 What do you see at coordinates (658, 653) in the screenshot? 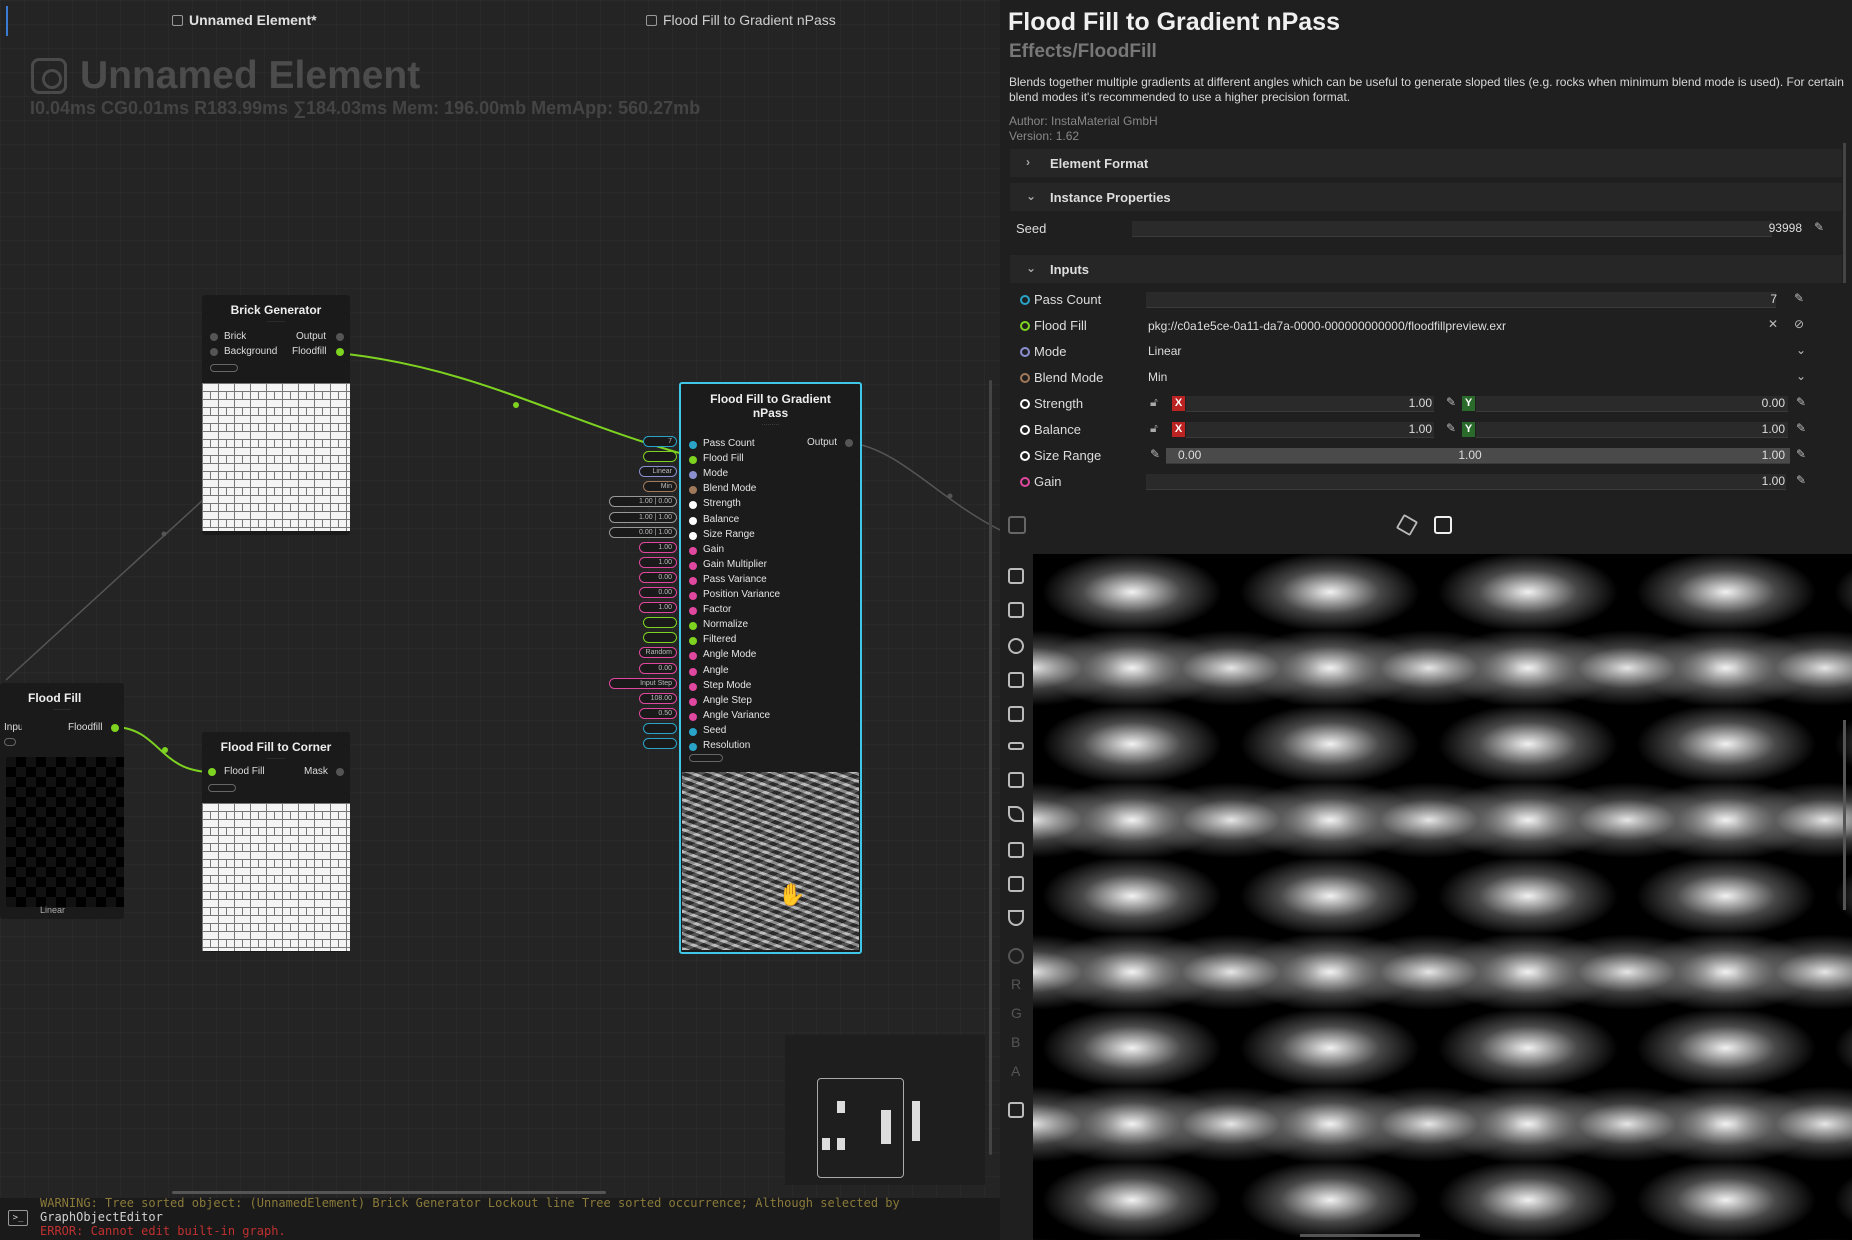
I see `input-value-chip: Random` at bounding box center [658, 653].